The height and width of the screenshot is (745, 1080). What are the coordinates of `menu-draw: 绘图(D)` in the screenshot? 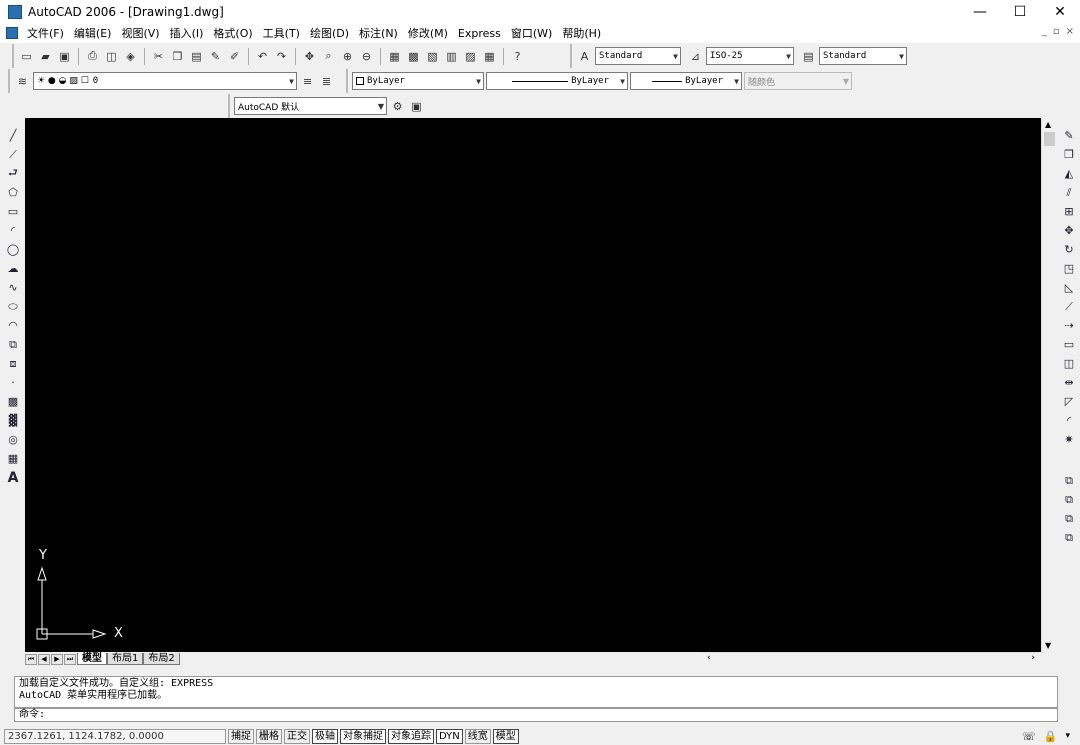 It's located at (329, 33).